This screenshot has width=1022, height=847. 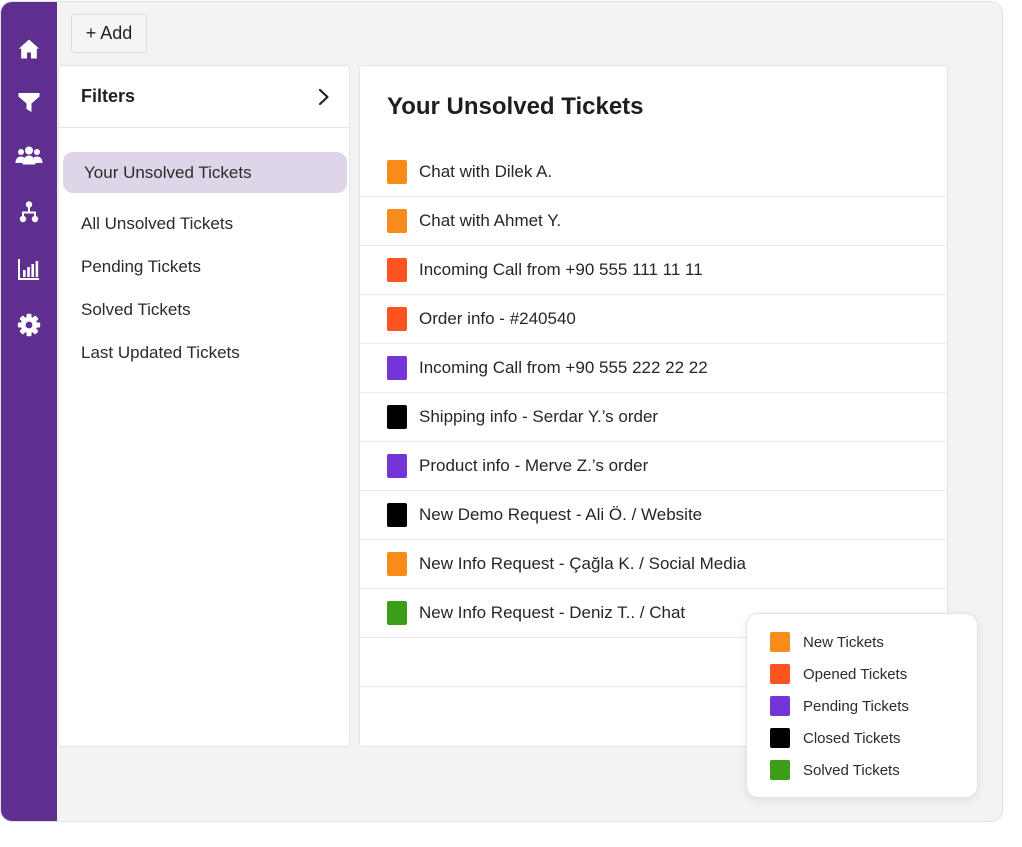 I want to click on filter-icon, so click(x=29, y=102).